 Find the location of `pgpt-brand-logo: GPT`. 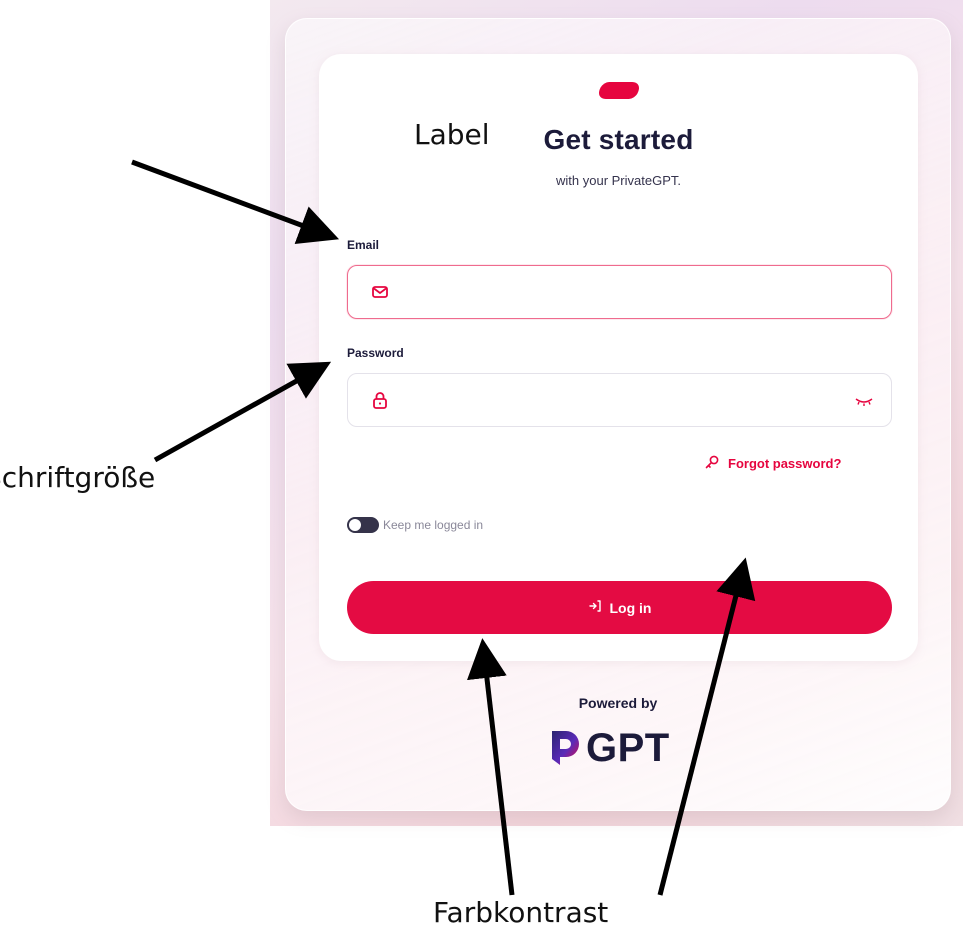

pgpt-brand-logo: GPT is located at coordinates (609, 748).